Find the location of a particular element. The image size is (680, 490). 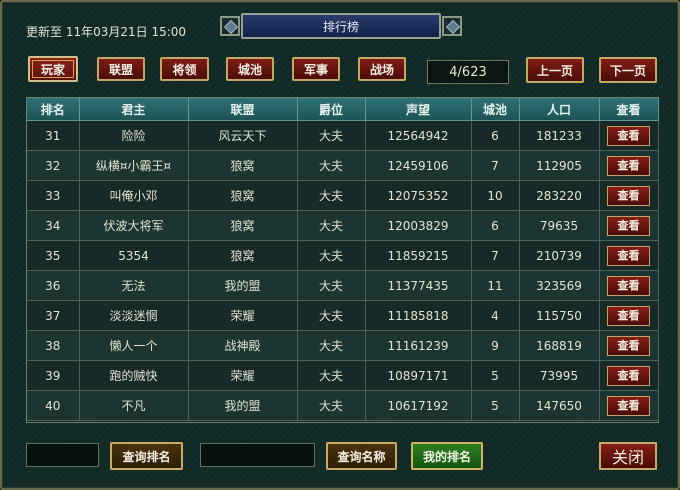

tab-generals: 将领 is located at coordinates (184, 69).